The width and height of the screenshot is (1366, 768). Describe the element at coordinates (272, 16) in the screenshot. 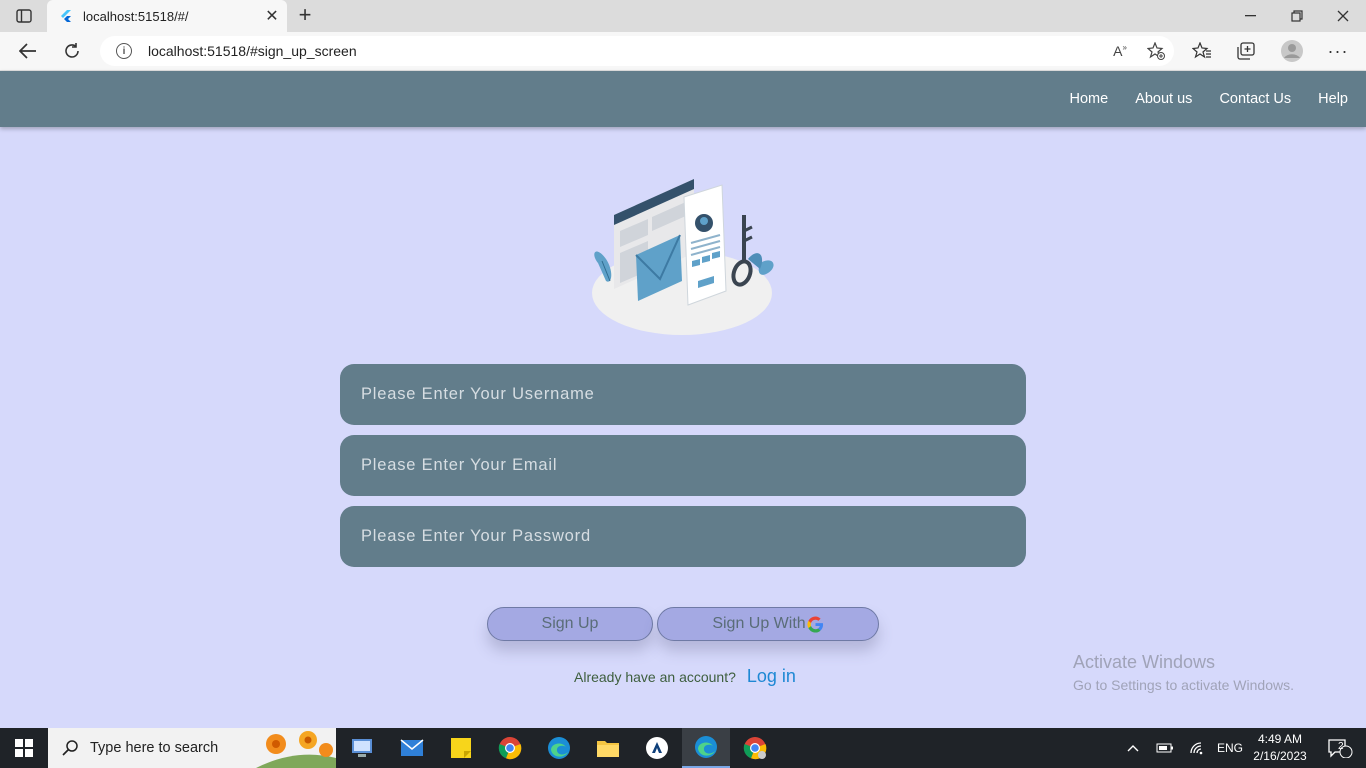

I see `close-tab-icon: ✕` at that location.